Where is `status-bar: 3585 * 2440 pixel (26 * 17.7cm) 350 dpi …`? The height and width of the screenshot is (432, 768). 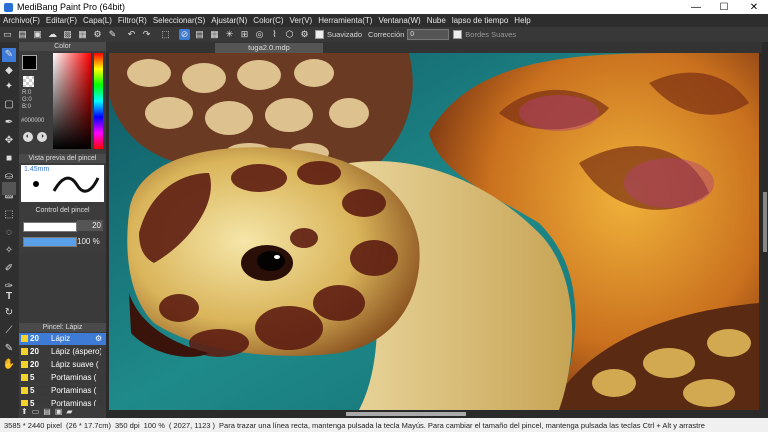
status-bar: 3585 * 2440 pixel (26 * 17.7cm) 350 dpi … is located at coordinates (384, 425).